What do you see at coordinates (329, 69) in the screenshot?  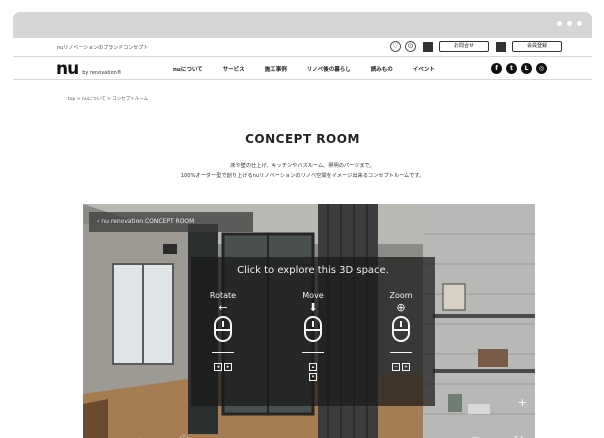 I see `nav-item-living: リノベ後の暮らし` at bounding box center [329, 69].